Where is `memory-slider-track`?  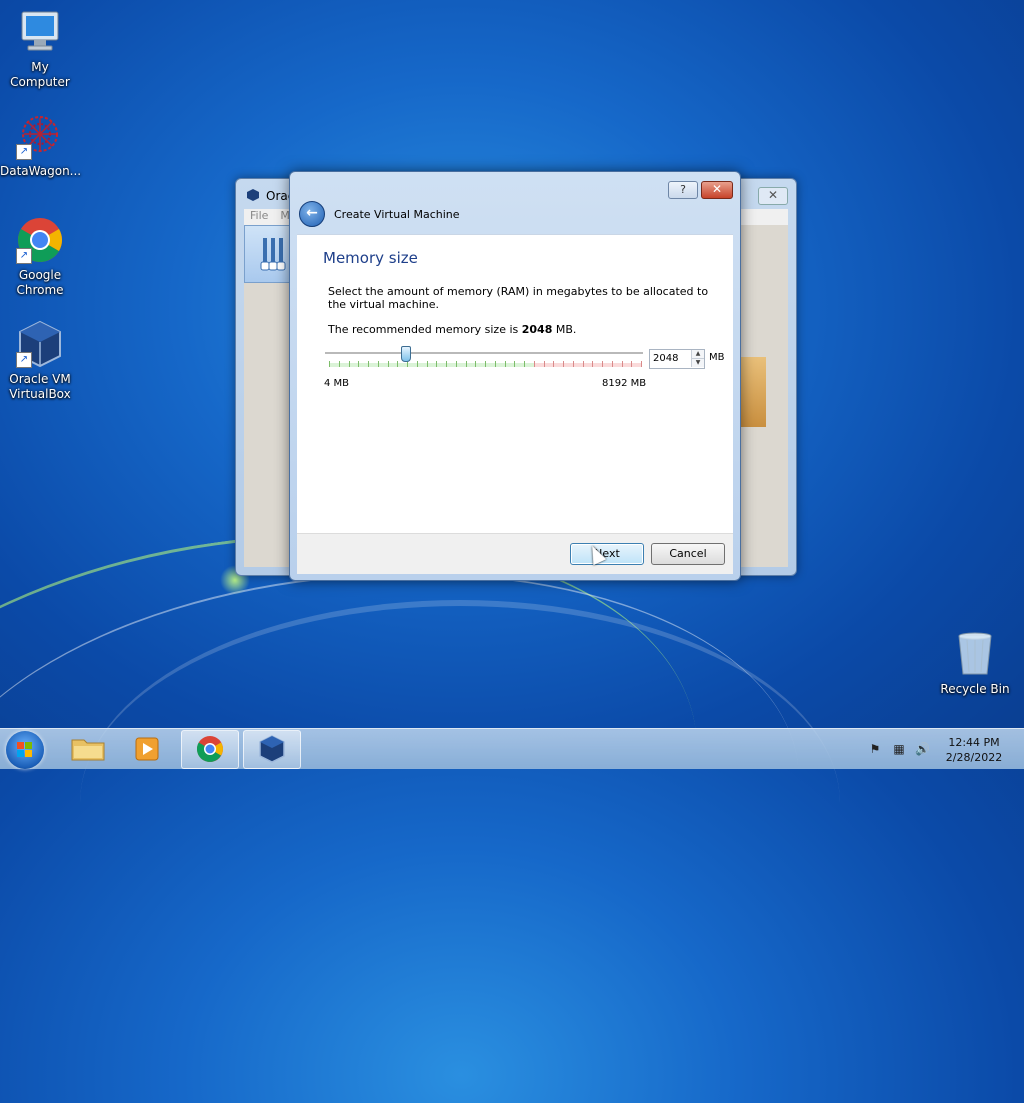 memory-slider-track is located at coordinates (484, 353).